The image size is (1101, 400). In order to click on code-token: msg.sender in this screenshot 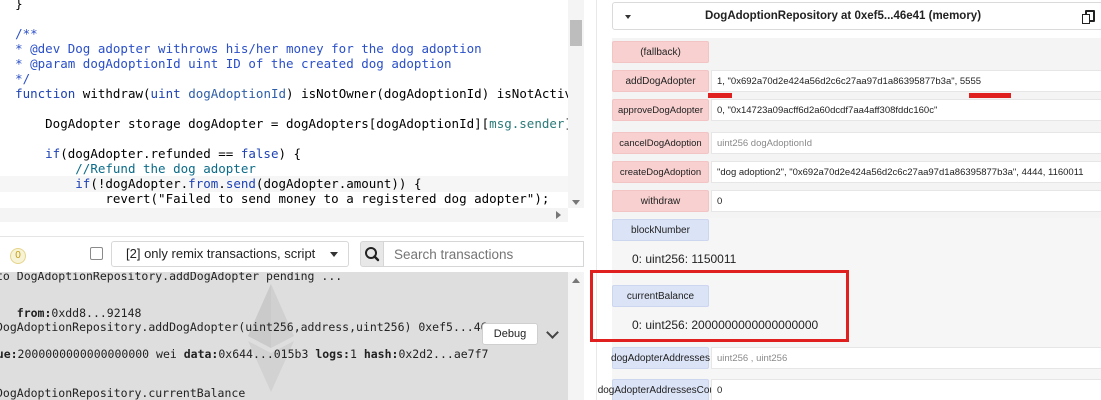, I will do `click(527, 123)`.